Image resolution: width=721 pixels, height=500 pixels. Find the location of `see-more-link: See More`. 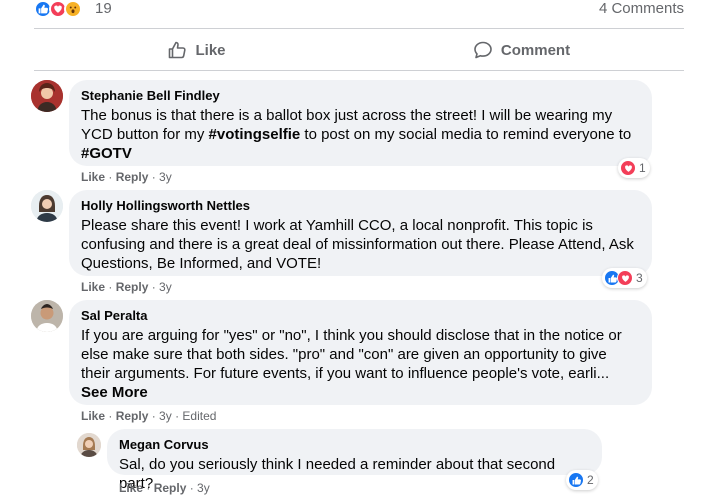

see-more-link: See More is located at coordinates (114, 392).